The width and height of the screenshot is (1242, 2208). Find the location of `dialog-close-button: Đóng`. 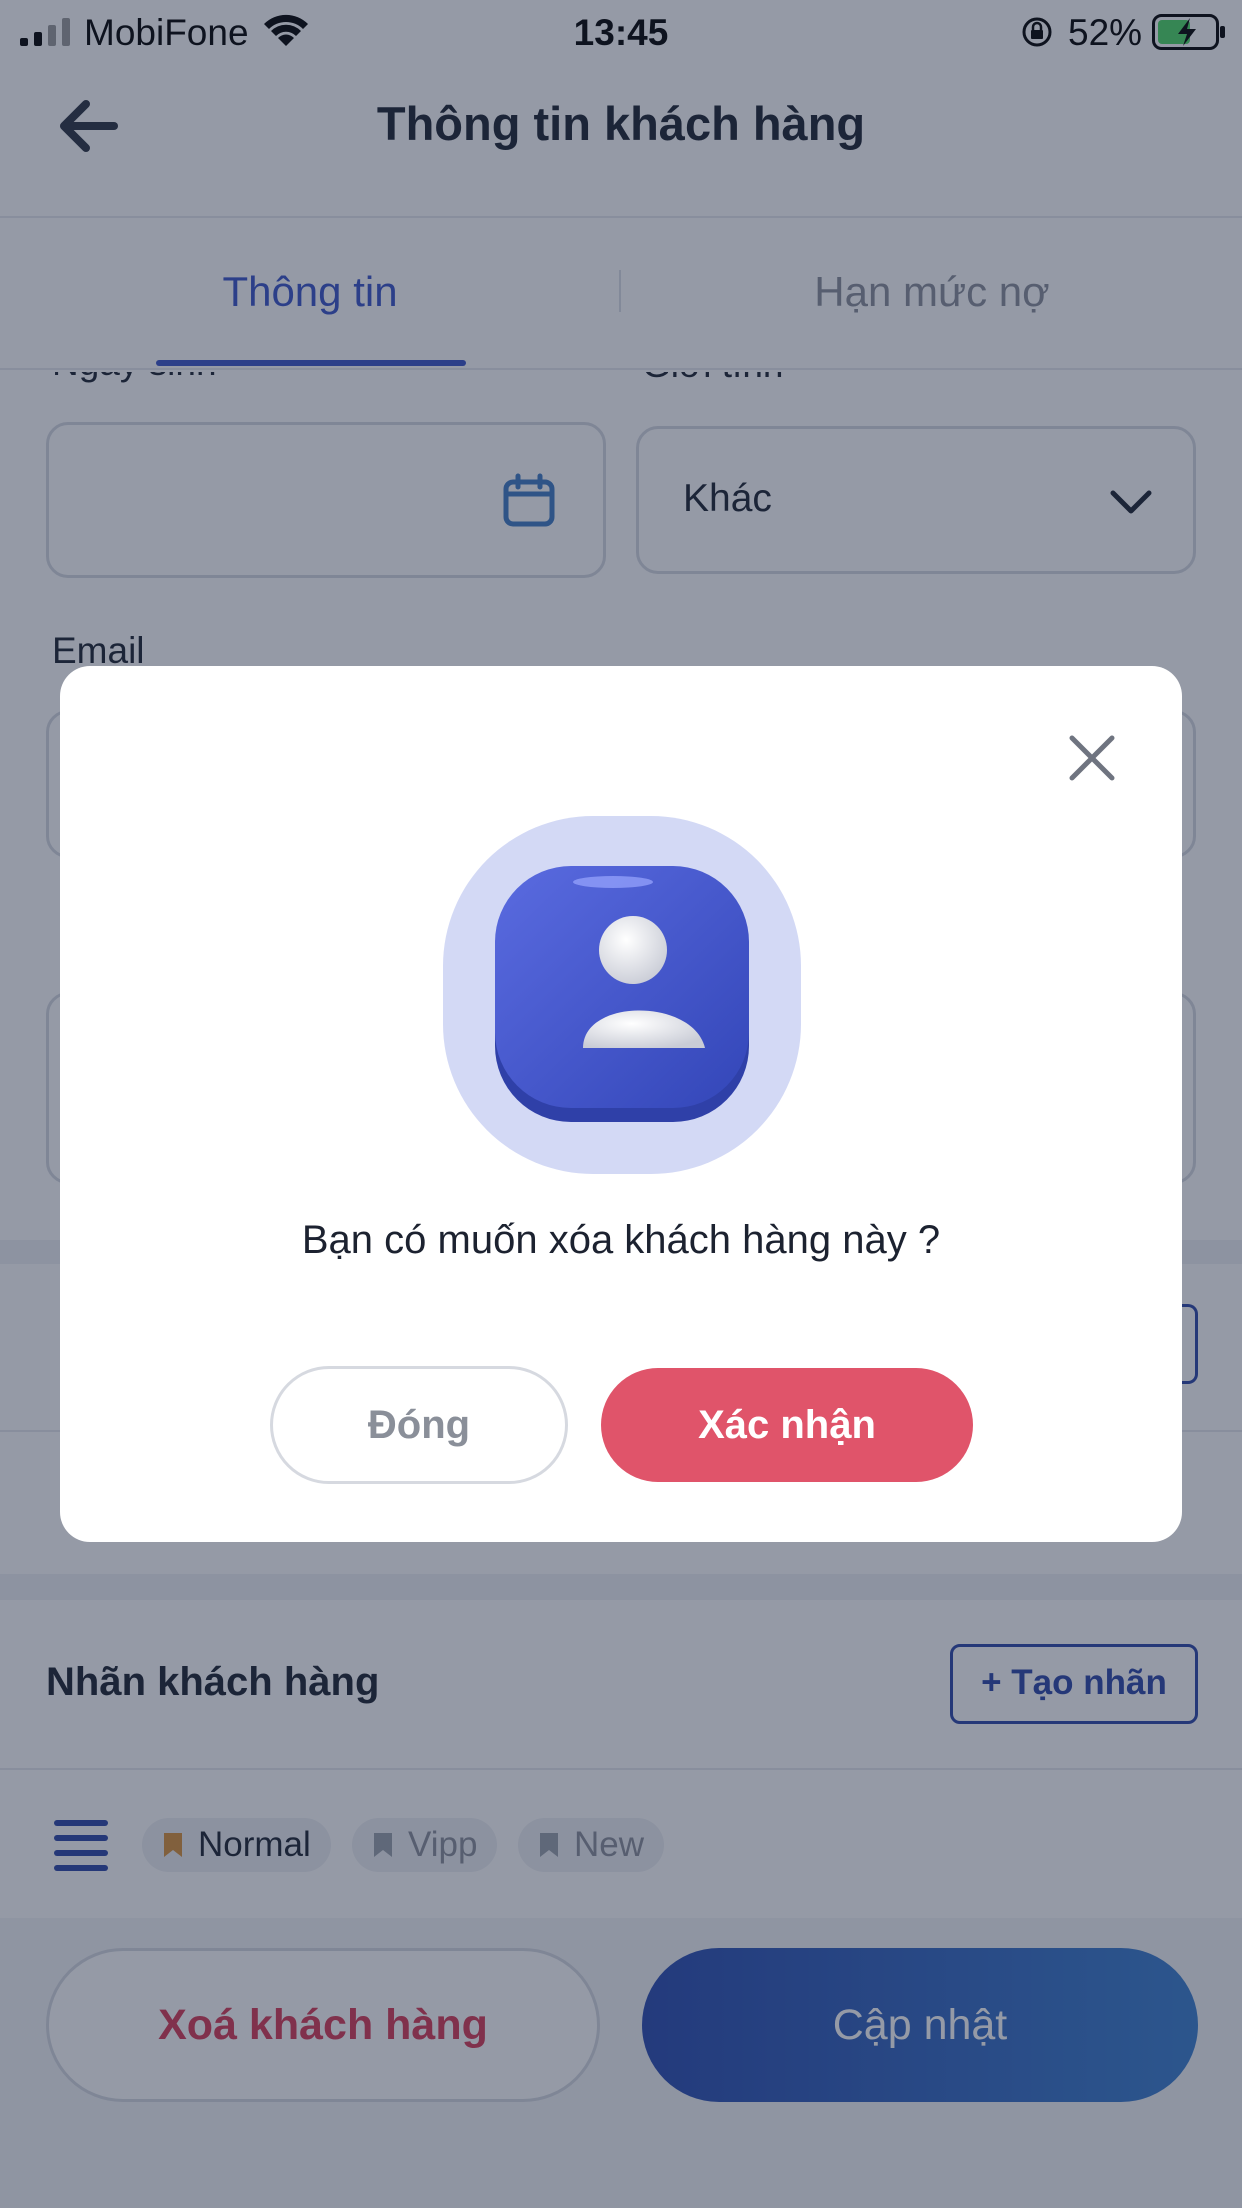

dialog-close-button: Đóng is located at coordinates (419, 1425).